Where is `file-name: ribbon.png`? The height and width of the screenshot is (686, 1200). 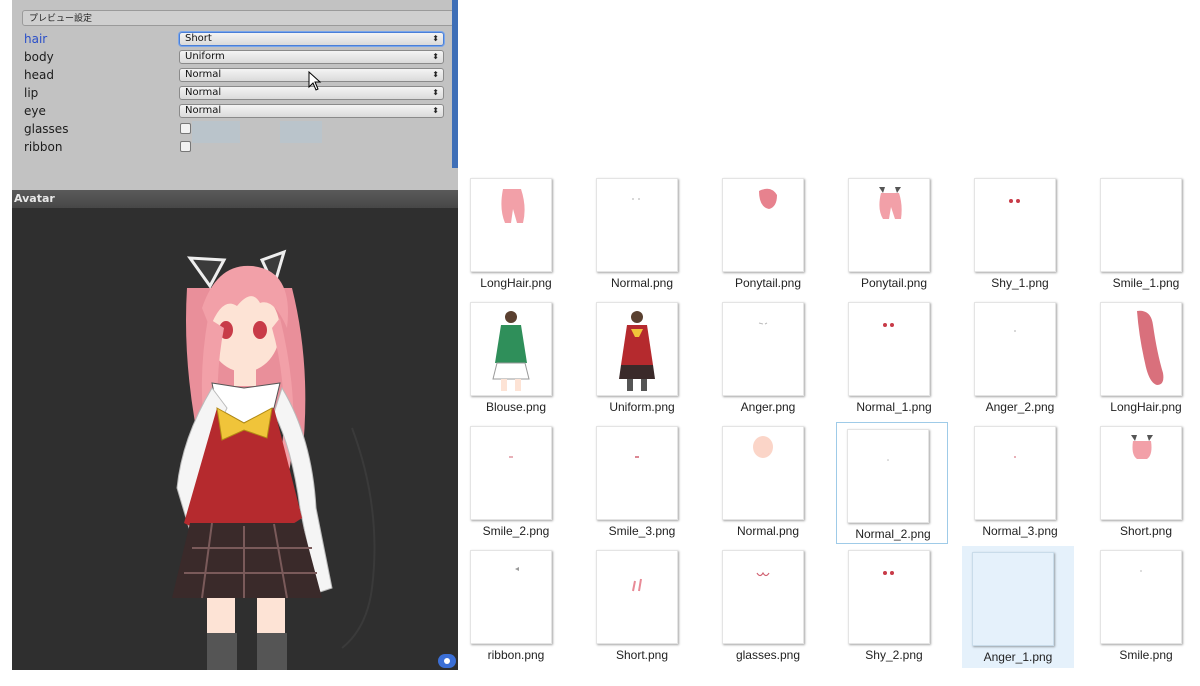 file-name: ribbon.png is located at coordinates (516, 655).